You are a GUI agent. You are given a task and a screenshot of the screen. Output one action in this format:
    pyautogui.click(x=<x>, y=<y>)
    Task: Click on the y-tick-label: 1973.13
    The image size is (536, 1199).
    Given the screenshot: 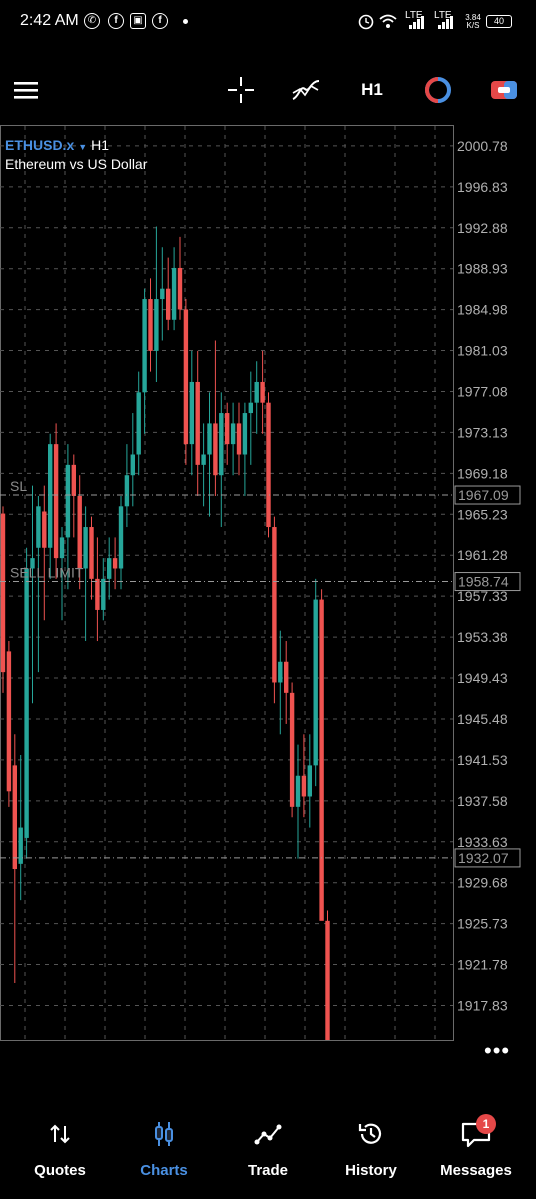 What is the action you would take?
    pyautogui.click(x=482, y=432)
    